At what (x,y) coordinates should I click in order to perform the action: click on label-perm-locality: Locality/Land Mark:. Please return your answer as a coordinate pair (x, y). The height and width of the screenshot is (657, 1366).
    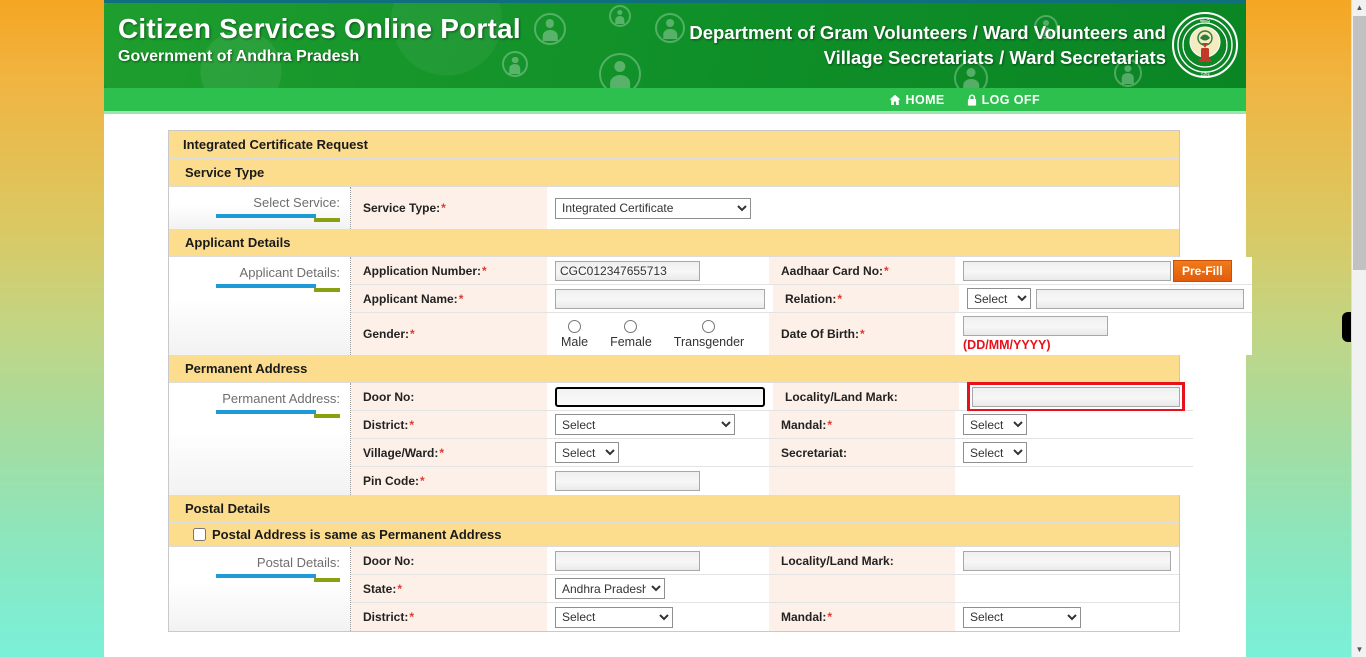
    Looking at the image, I should click on (866, 396).